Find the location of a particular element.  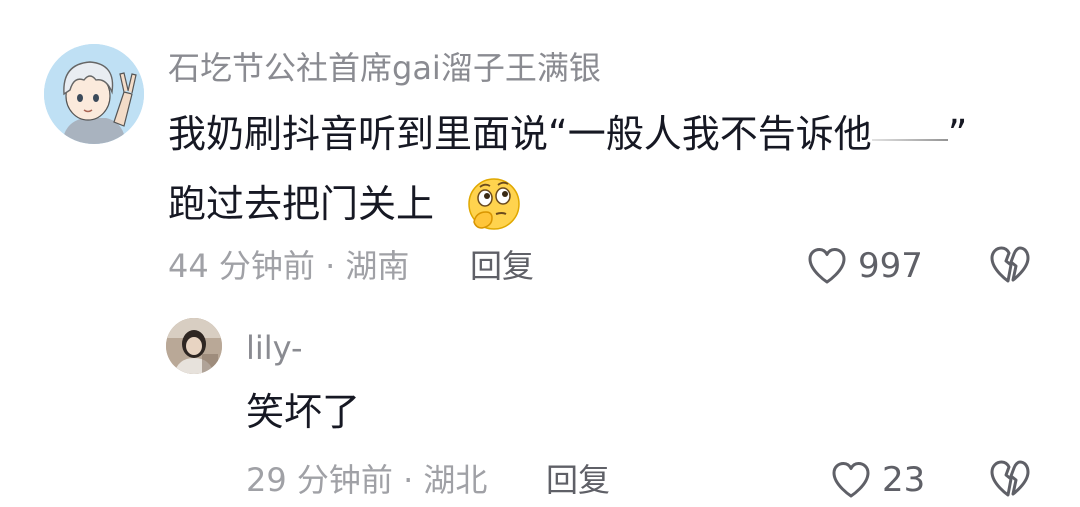

comment-text-line-2: 跑过去把门关上 is located at coordinates (301, 204).